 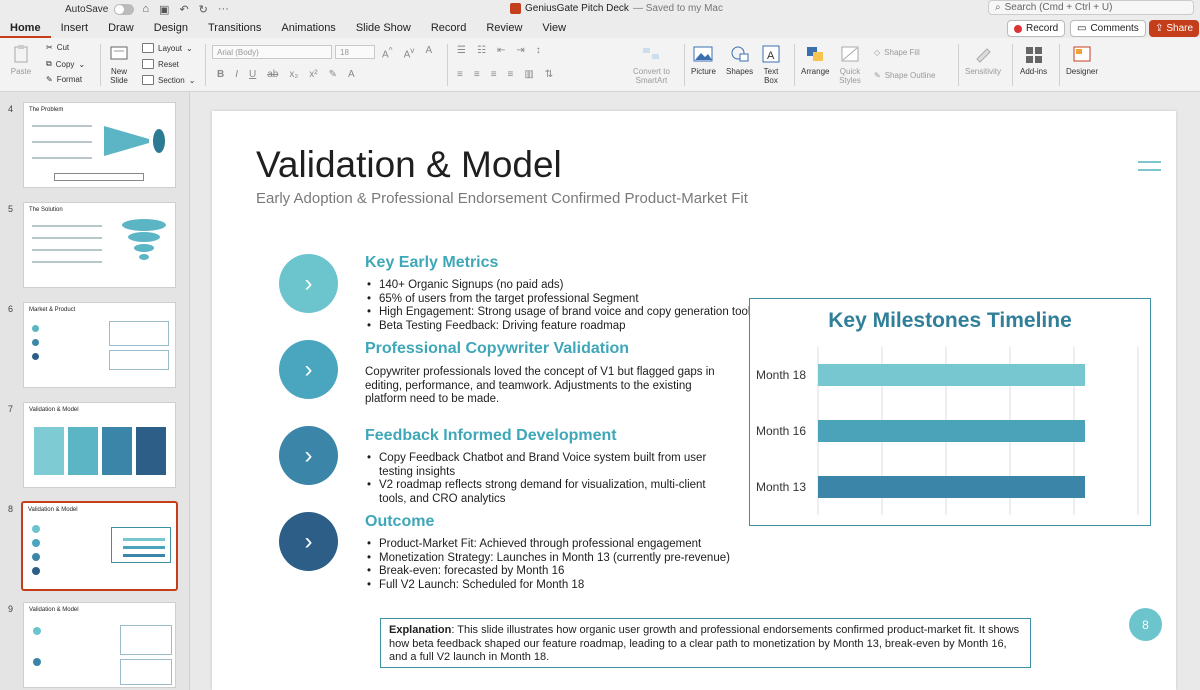 What do you see at coordinates (236, 74) in the screenshot?
I see `italic-icon: I` at bounding box center [236, 74].